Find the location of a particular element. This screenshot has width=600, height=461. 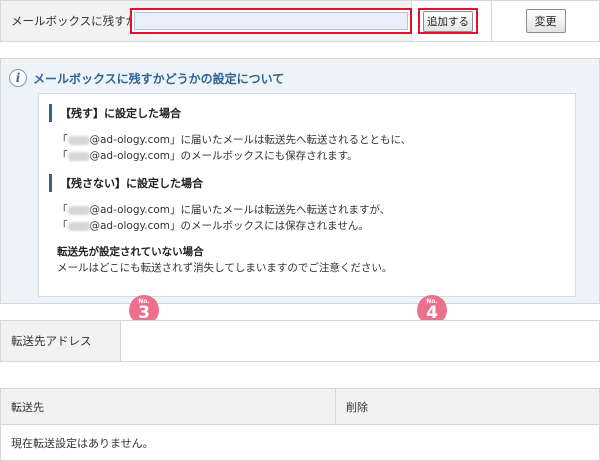

info-icon: i is located at coordinates (18, 78).